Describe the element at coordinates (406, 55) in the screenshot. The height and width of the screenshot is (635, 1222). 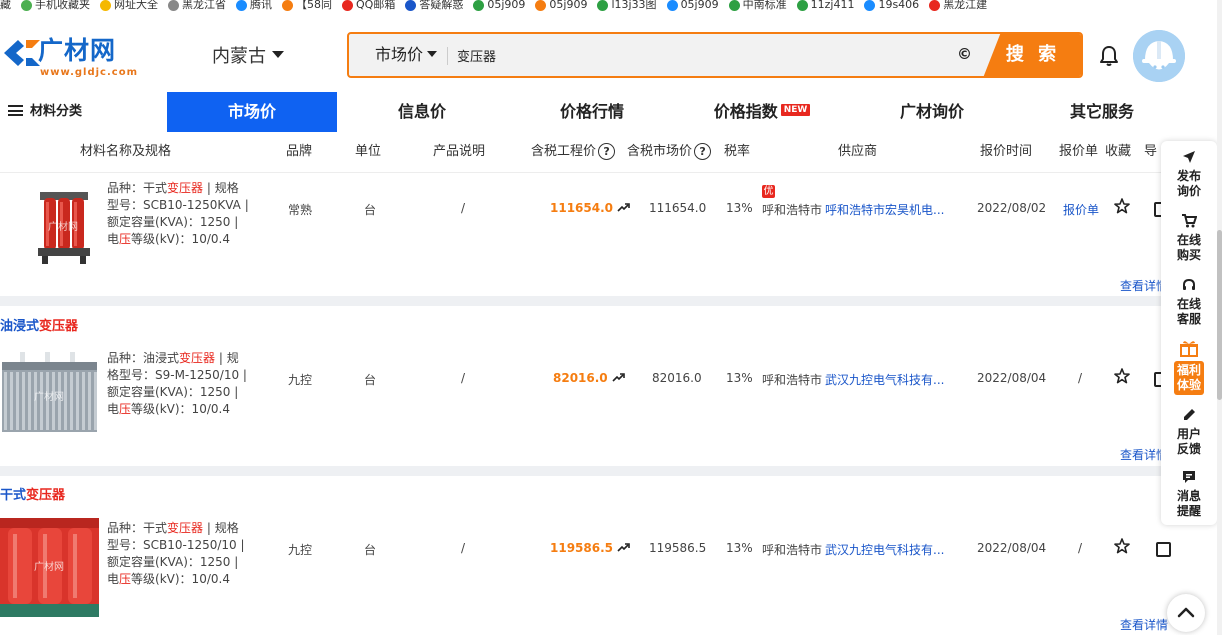
I see `search-category-dropdown: 市场价` at that location.